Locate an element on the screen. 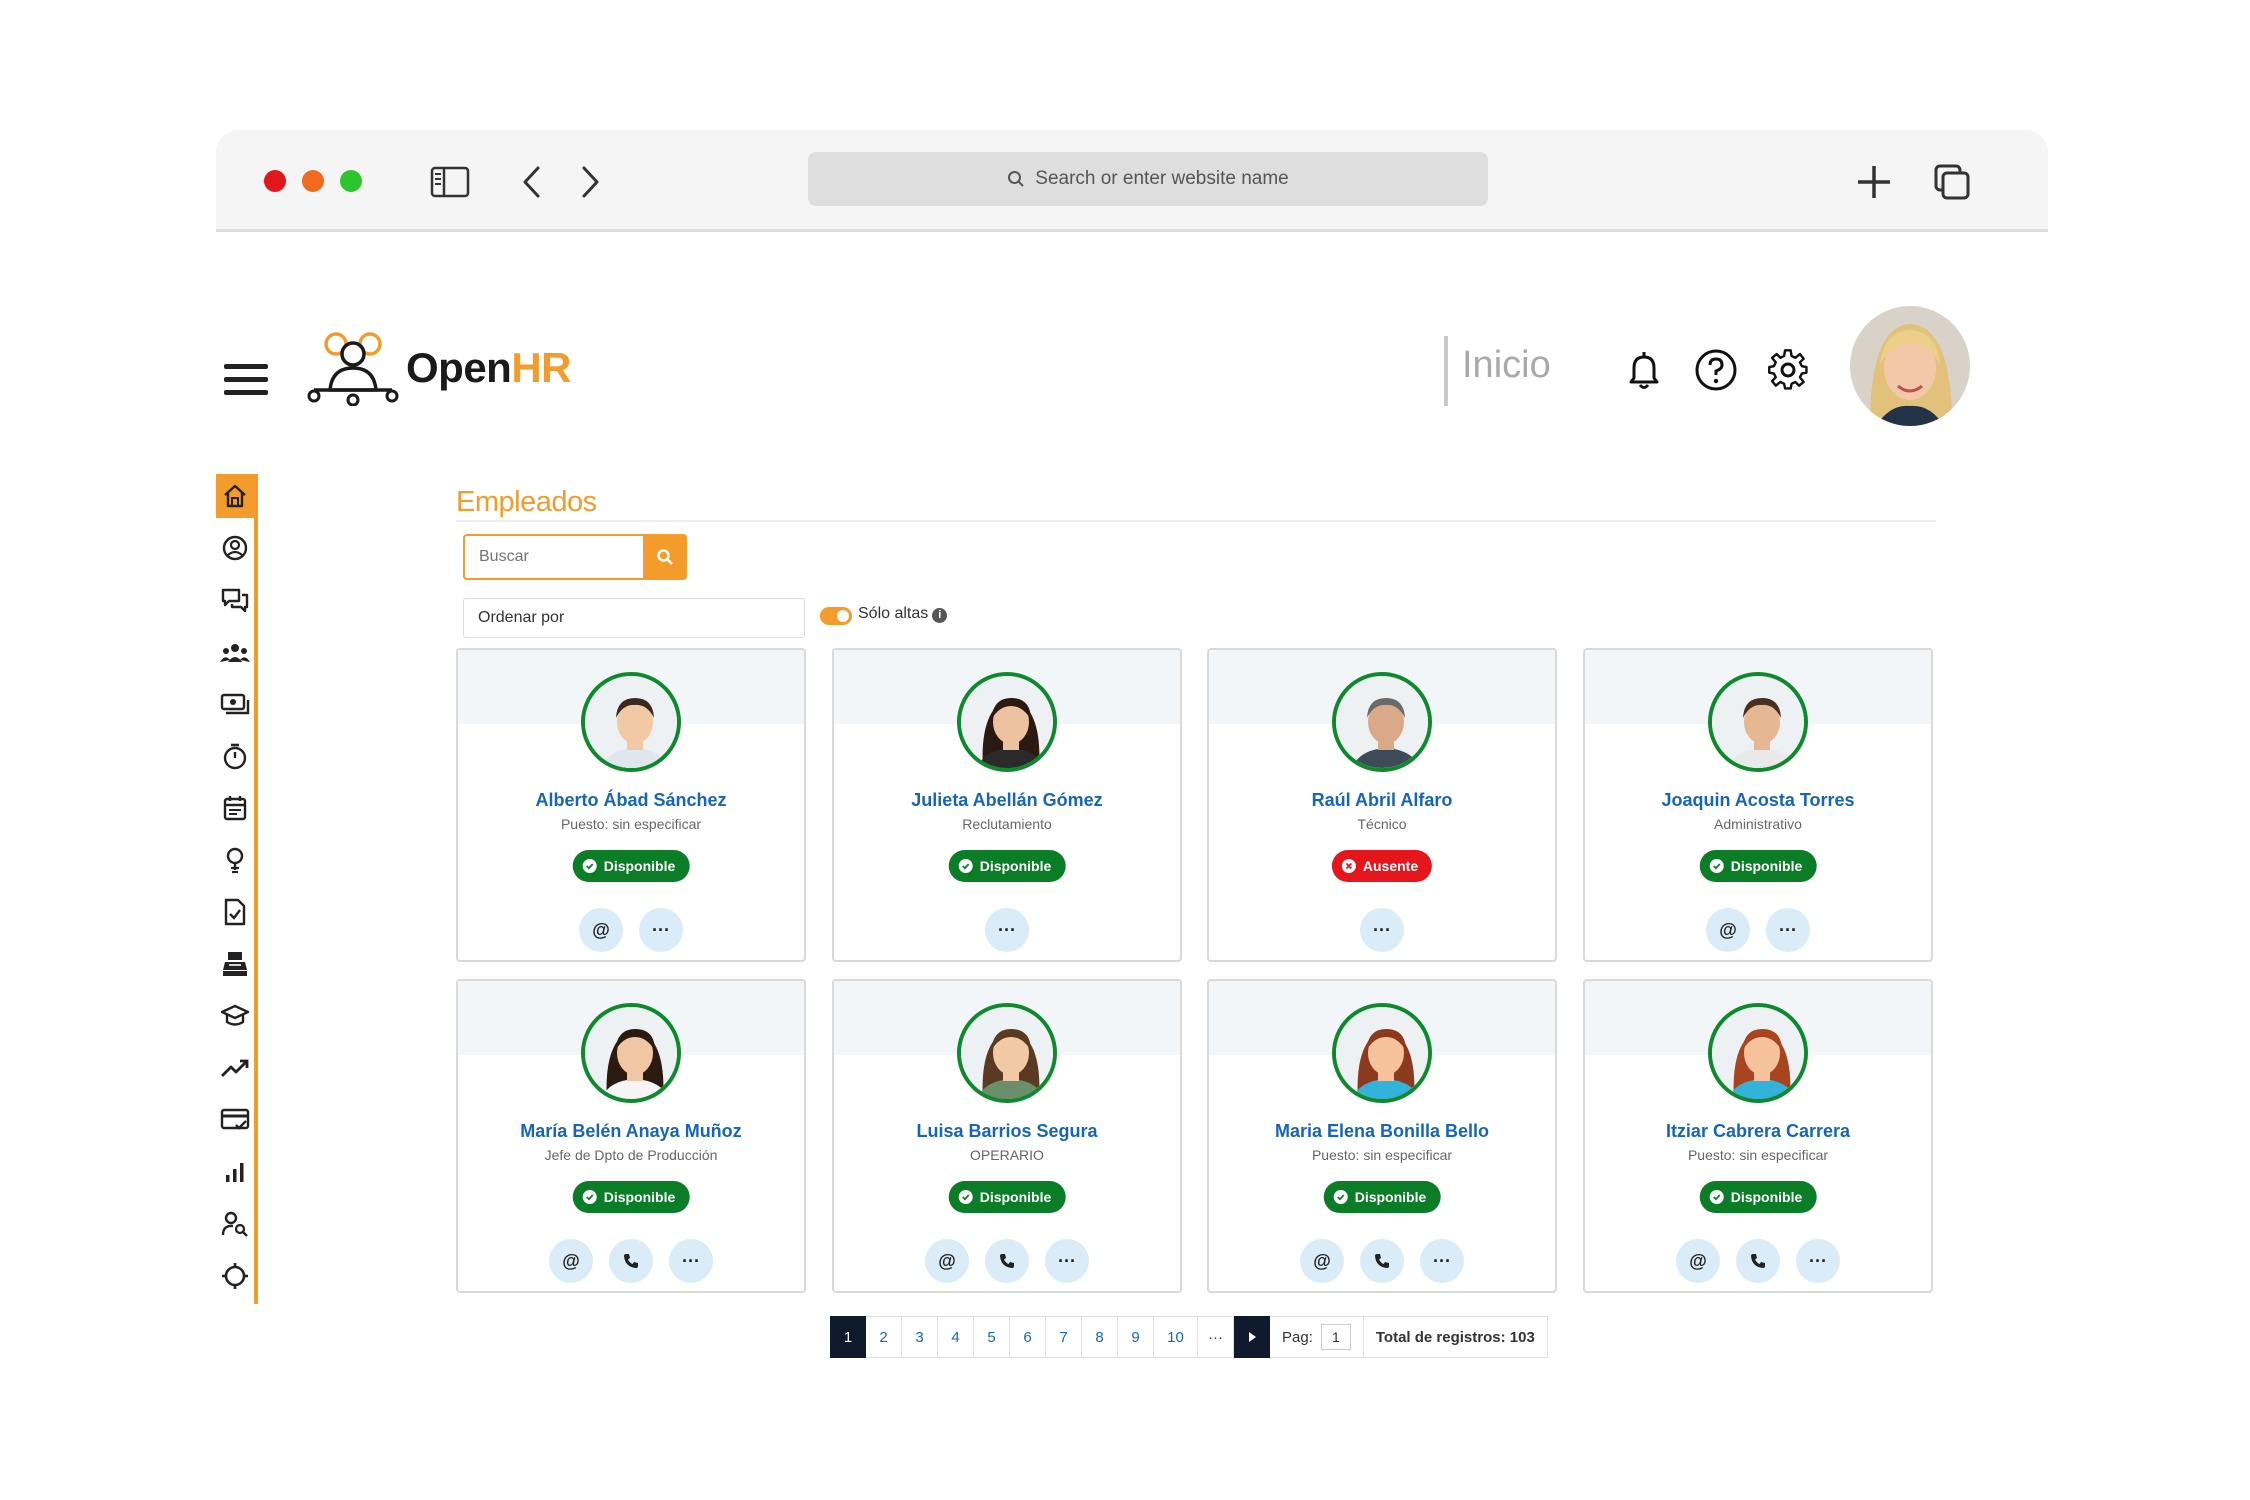 The image size is (2250, 1500). page-3-button: 3 is located at coordinates (920, 1337).